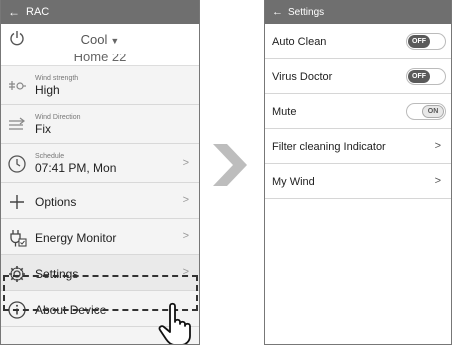 This screenshot has height=345, width=452. What do you see at coordinates (306, 12) in the screenshot?
I see `settings-header-title: Settings` at bounding box center [306, 12].